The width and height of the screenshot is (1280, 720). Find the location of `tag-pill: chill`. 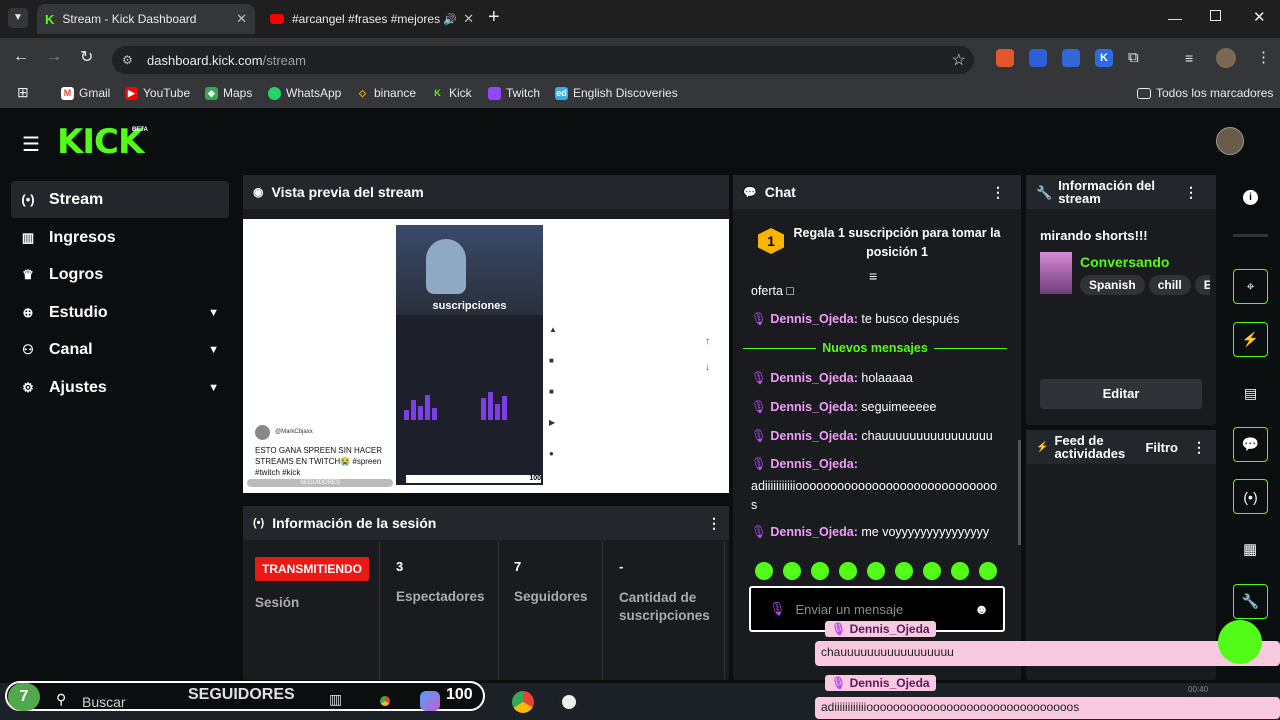

tag-pill: chill is located at coordinates (1169, 285).